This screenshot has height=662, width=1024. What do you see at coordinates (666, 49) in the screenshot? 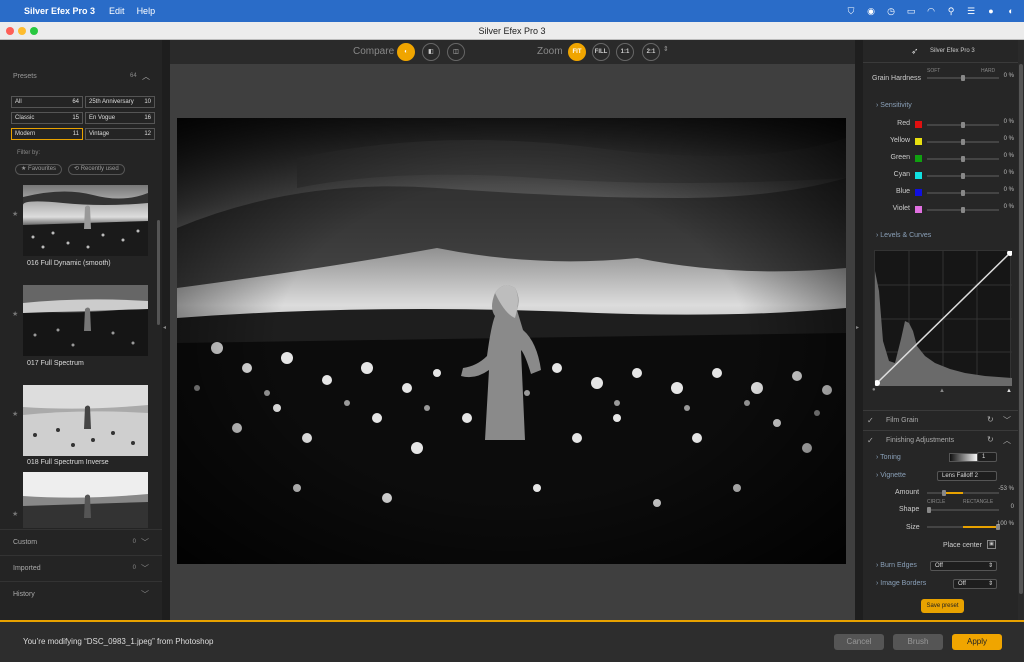
I see `zoom-stepper-icon: ⇕` at bounding box center [666, 49].